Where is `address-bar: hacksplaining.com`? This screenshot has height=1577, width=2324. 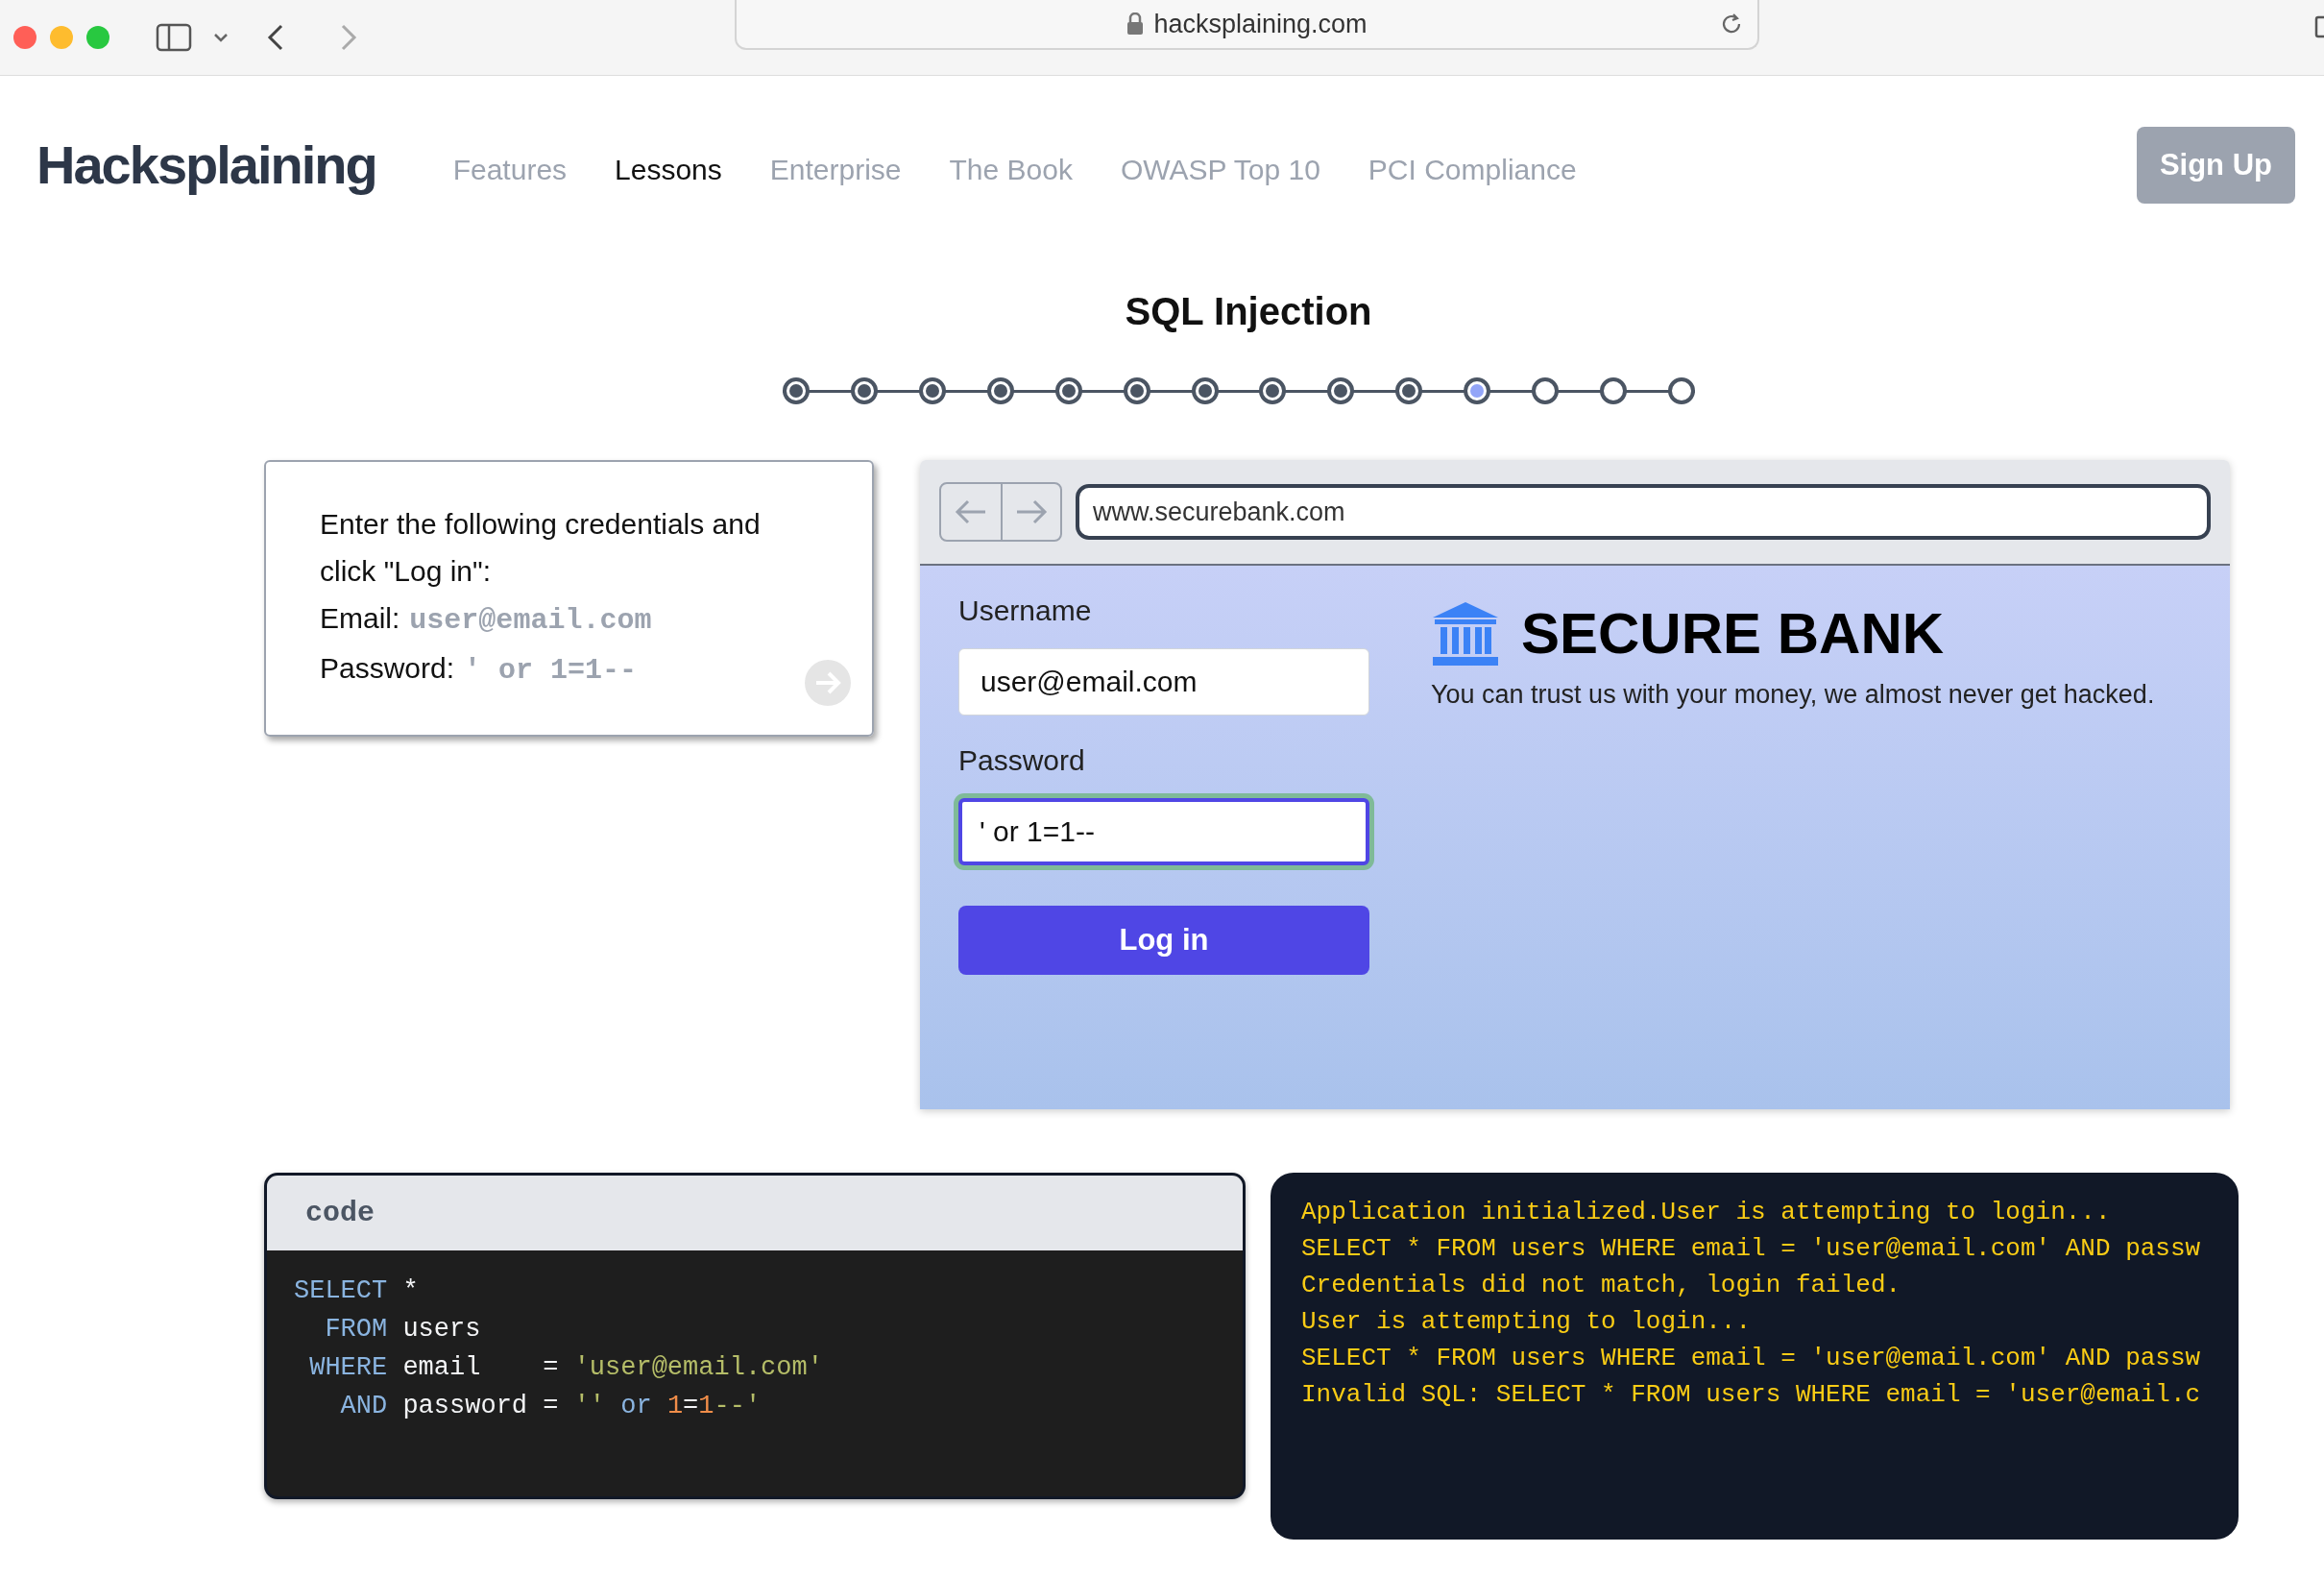 address-bar: hacksplaining.com is located at coordinates (1247, 25).